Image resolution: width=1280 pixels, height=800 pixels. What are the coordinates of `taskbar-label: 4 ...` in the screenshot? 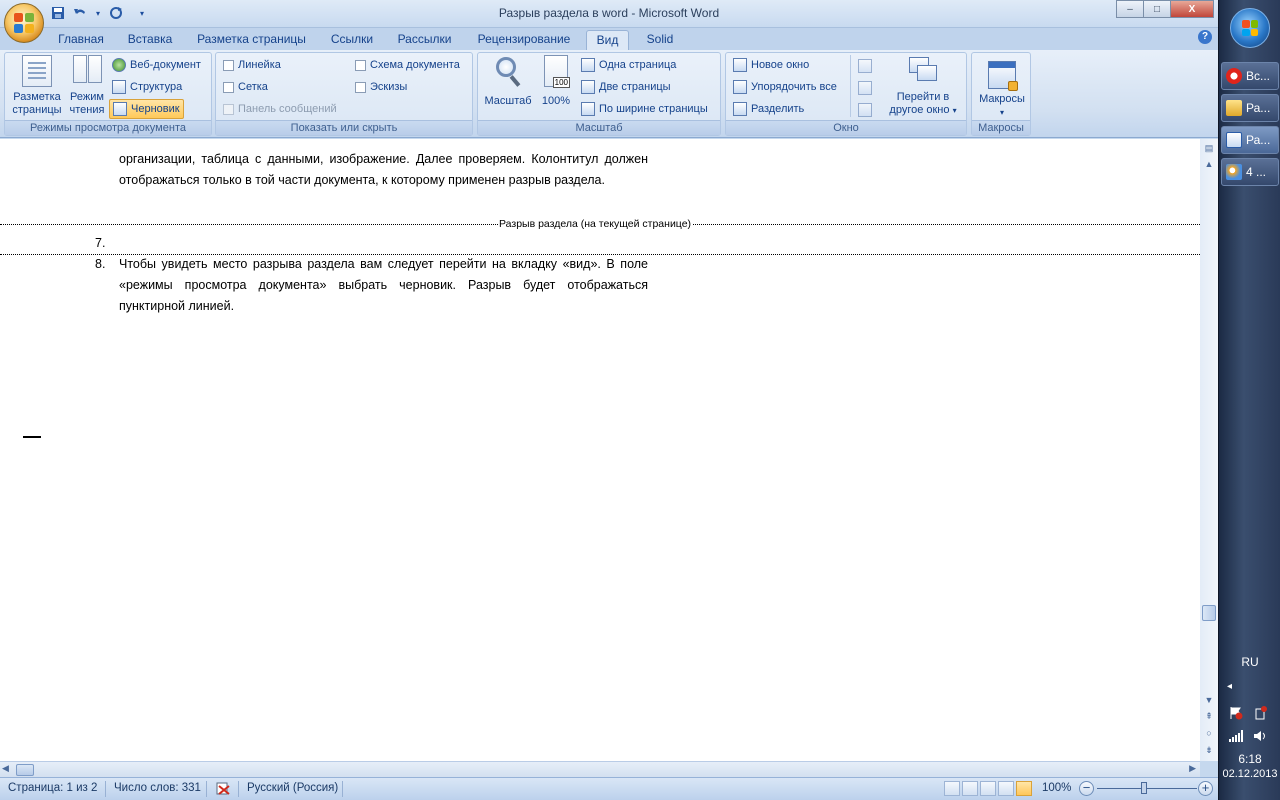 It's located at (1256, 172).